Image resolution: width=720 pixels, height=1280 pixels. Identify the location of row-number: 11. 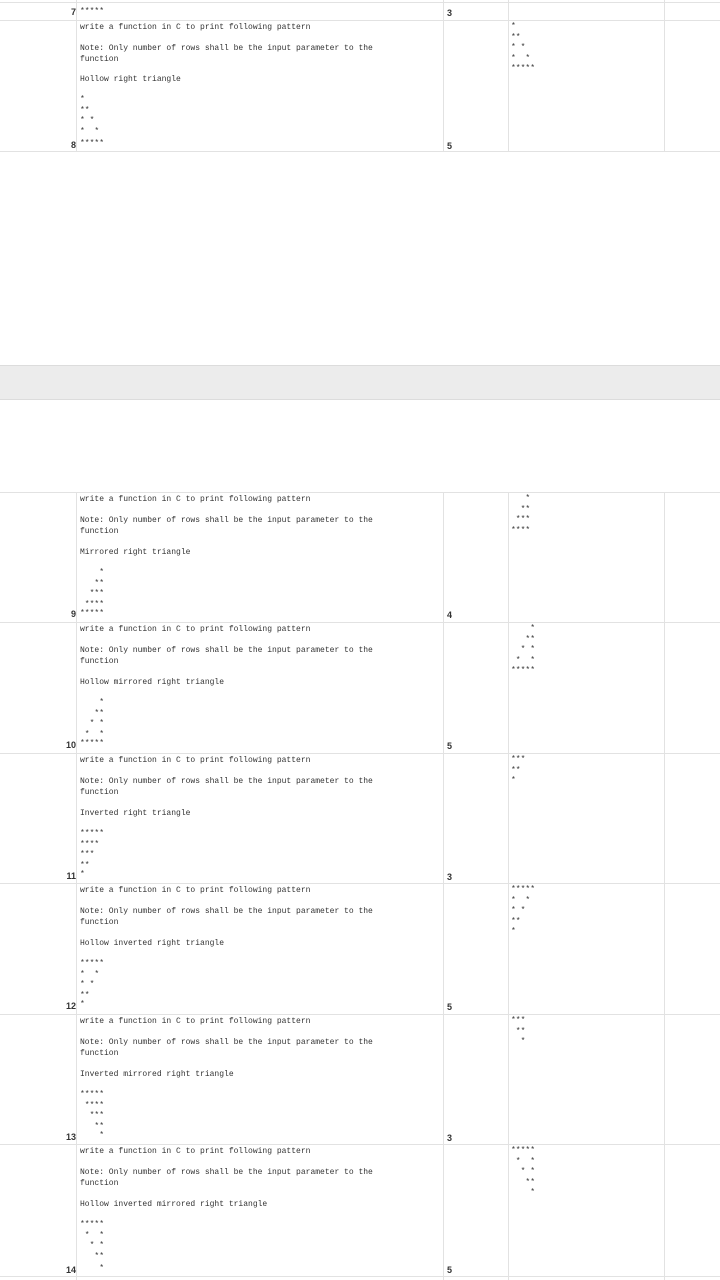
(71, 876).